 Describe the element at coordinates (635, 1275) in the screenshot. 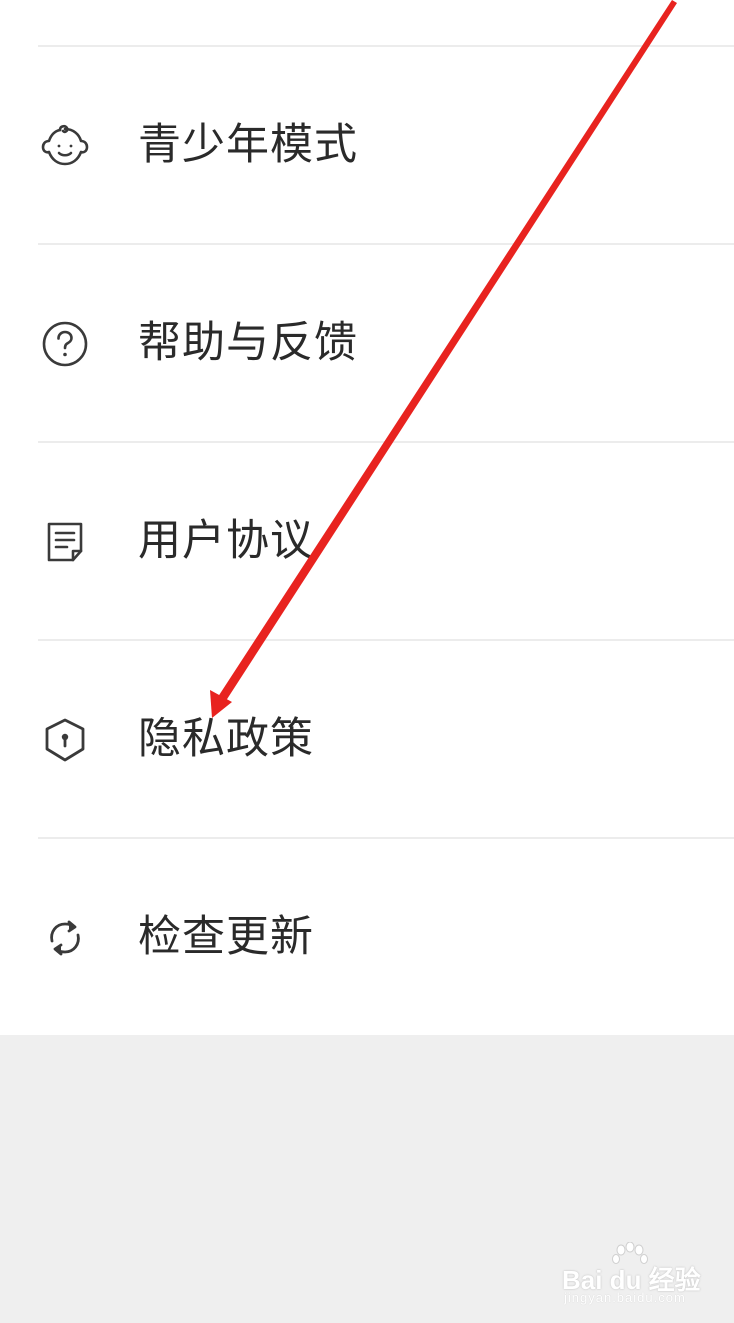

I see `baidu-jingyan-watermark: Bai du 经验 jingyan.baidu.com` at that location.